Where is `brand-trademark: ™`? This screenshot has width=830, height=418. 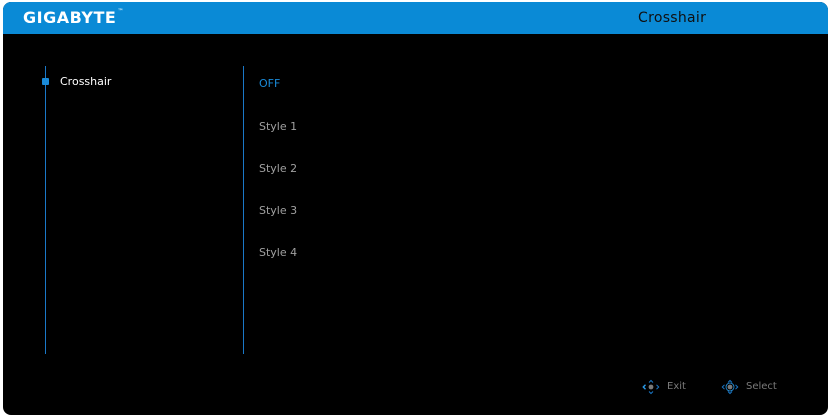 brand-trademark: ™ is located at coordinates (120, 11).